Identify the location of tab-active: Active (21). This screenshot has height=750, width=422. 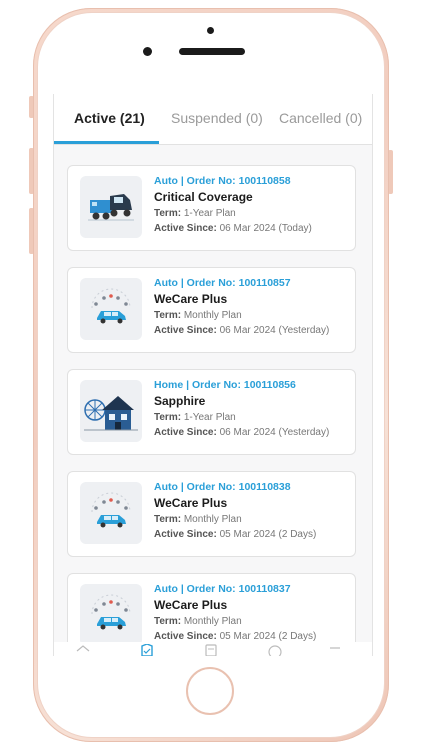
(109, 118).